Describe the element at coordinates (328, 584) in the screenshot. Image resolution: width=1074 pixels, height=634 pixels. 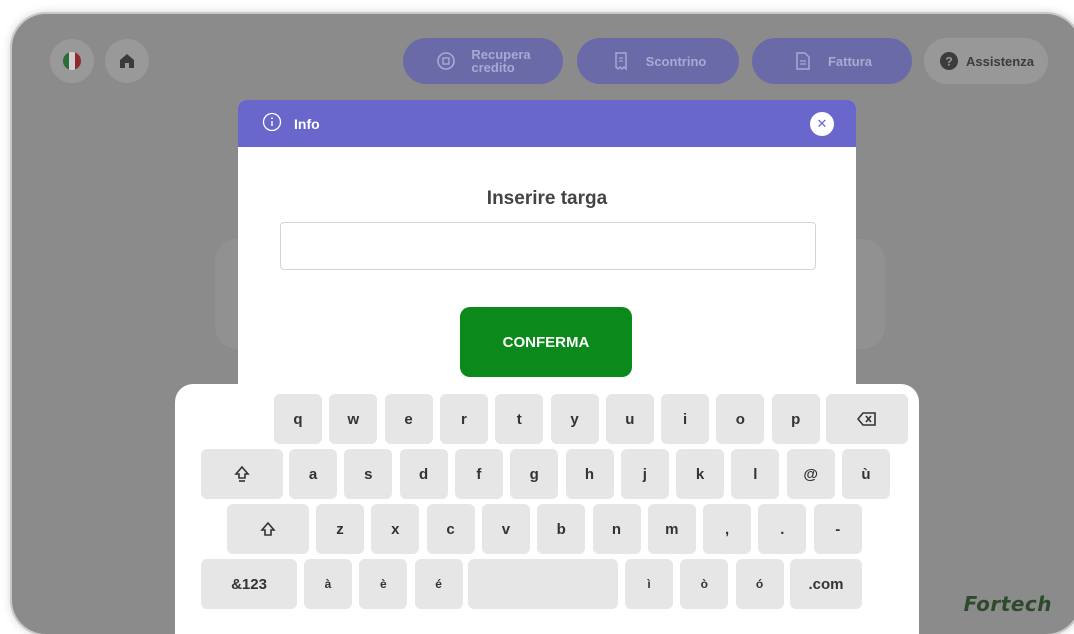
I see `key: à` at that location.